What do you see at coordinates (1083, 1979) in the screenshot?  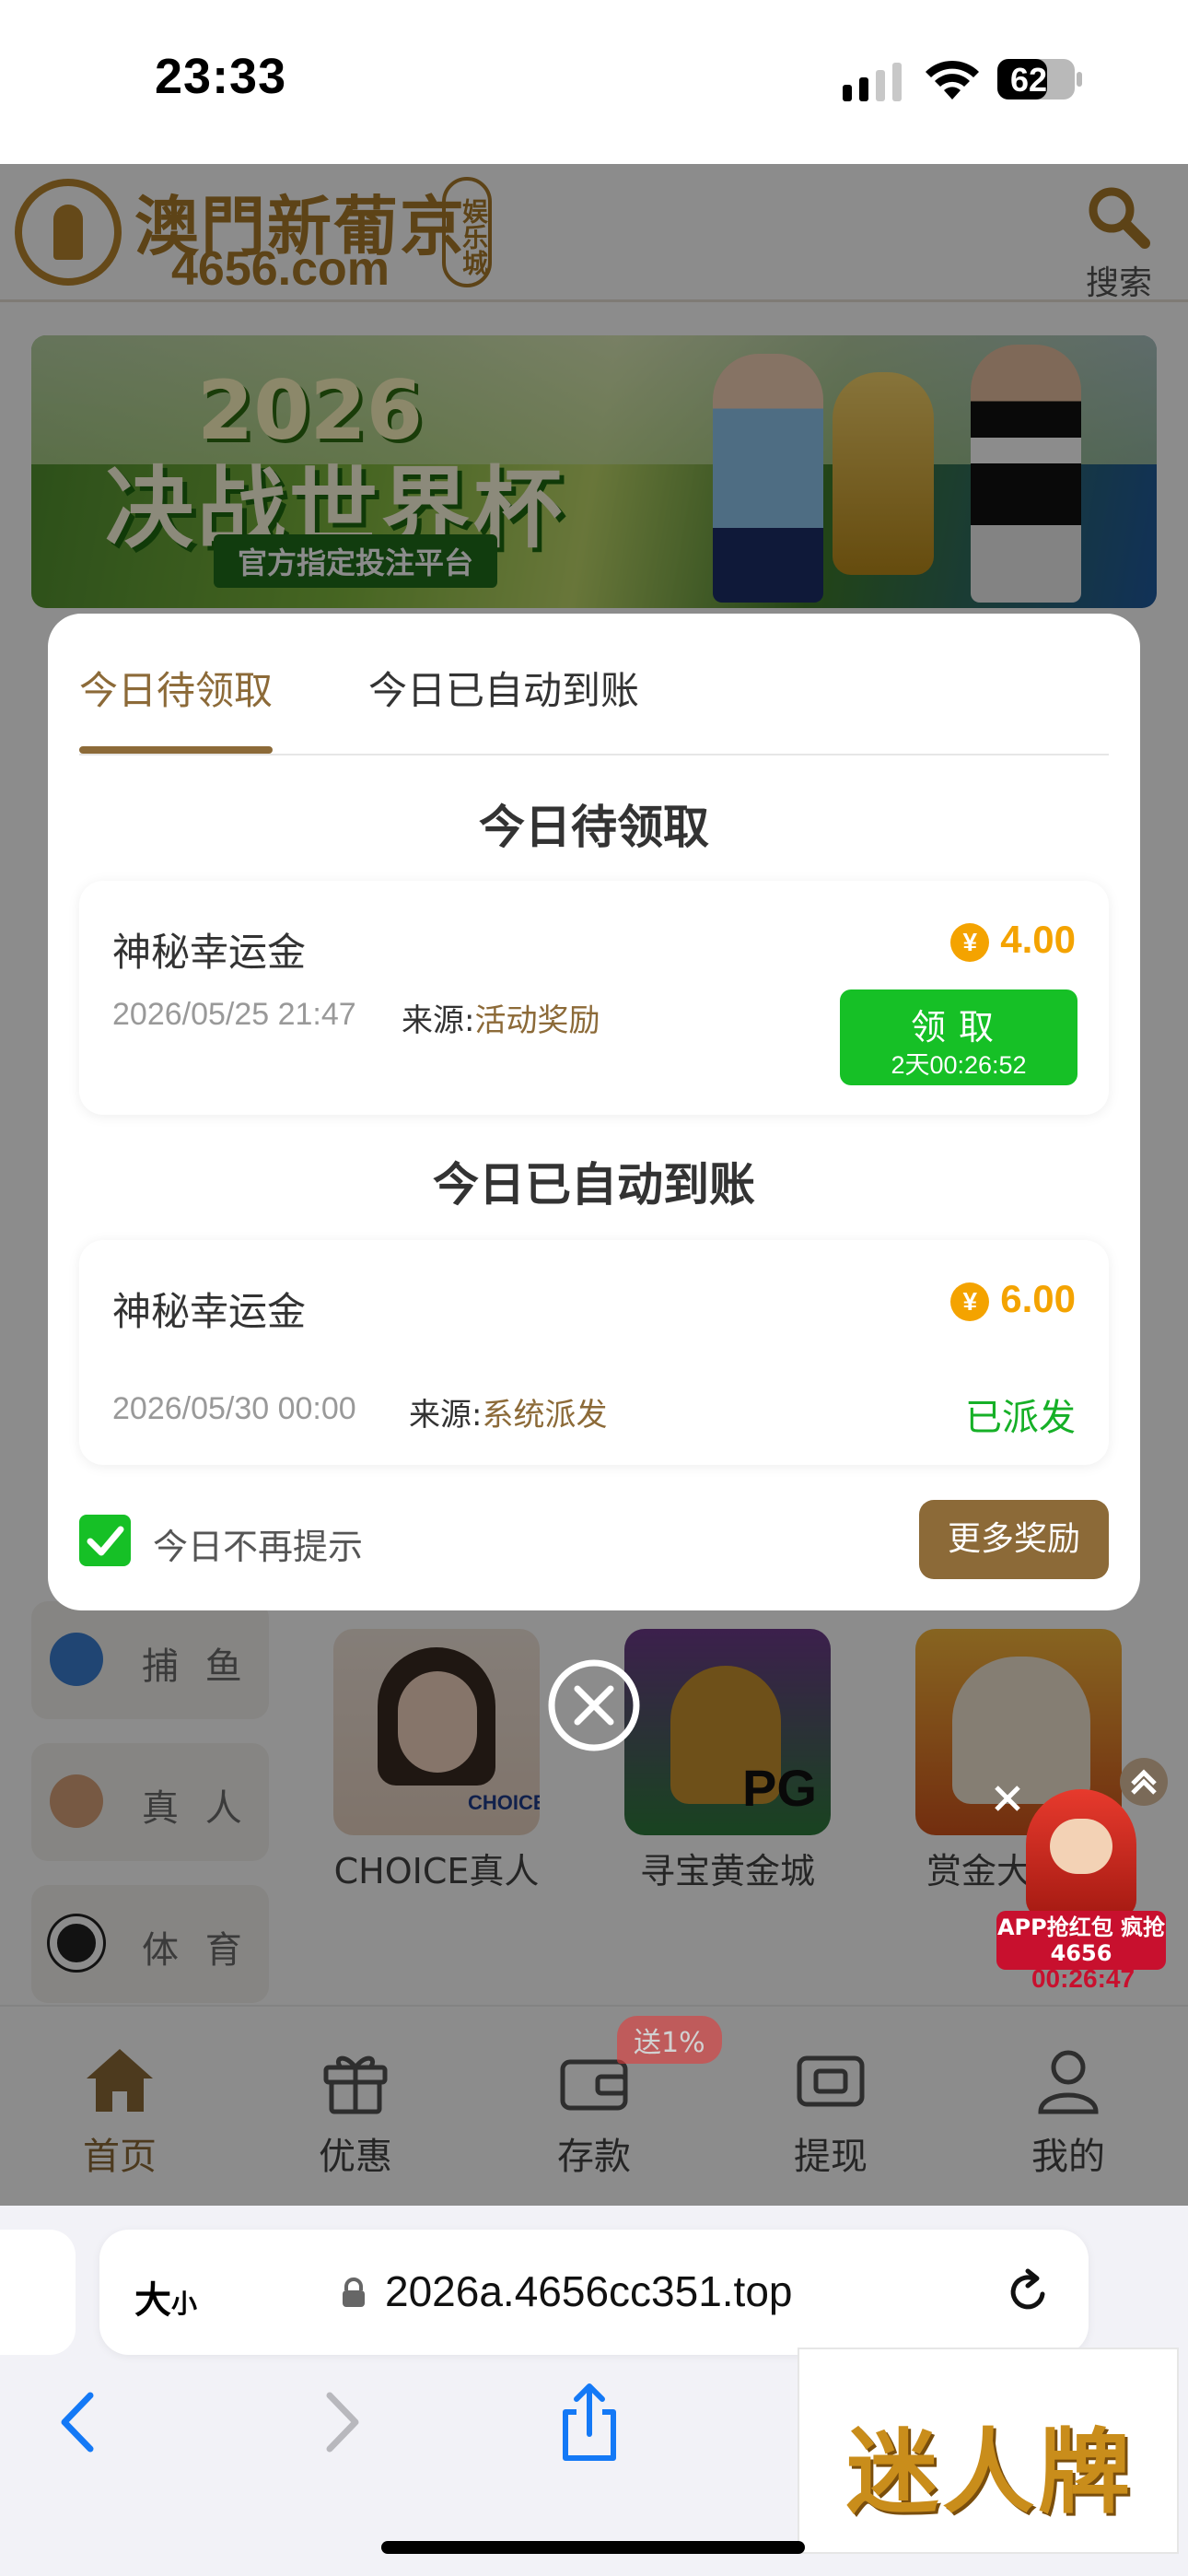 I see `promo-timer: 00:26:47` at bounding box center [1083, 1979].